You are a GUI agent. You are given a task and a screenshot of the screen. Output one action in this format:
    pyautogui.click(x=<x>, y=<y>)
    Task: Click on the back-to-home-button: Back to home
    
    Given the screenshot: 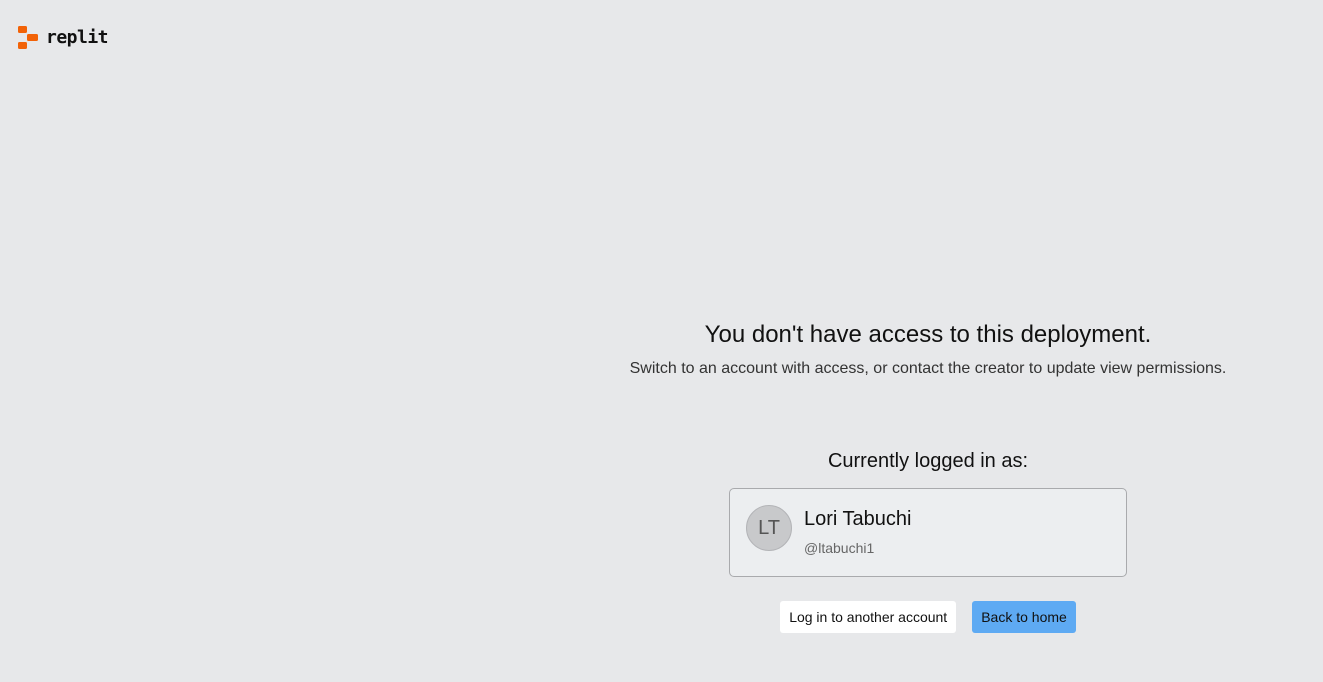 What is the action you would take?
    pyautogui.click(x=1024, y=617)
    